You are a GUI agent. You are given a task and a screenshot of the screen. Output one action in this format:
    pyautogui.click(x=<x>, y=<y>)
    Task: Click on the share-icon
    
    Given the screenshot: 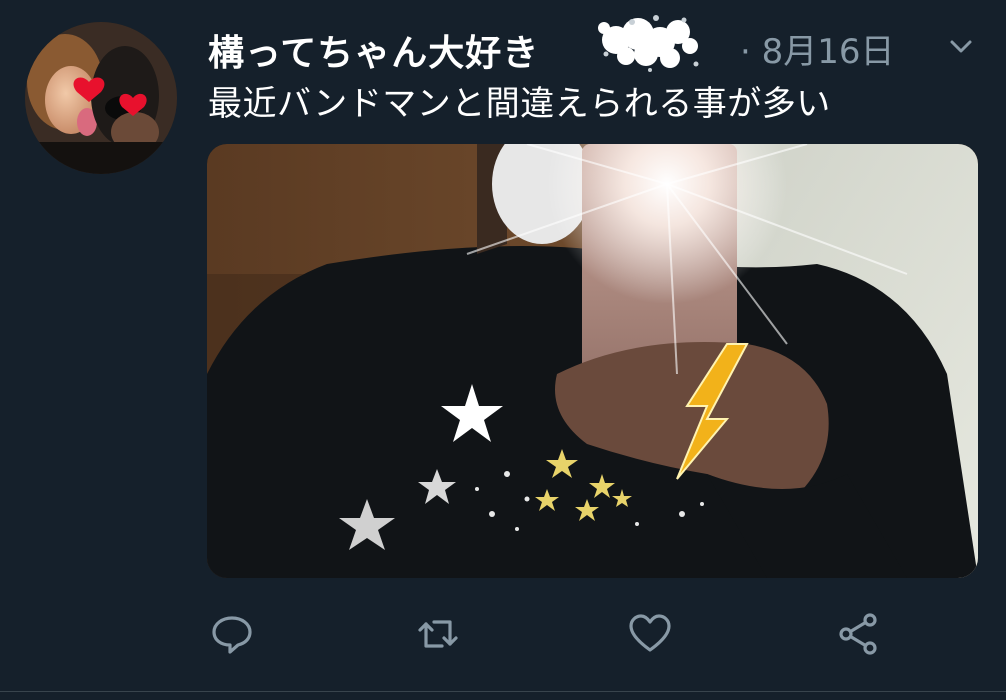 What is the action you would take?
    pyautogui.click(x=858, y=634)
    